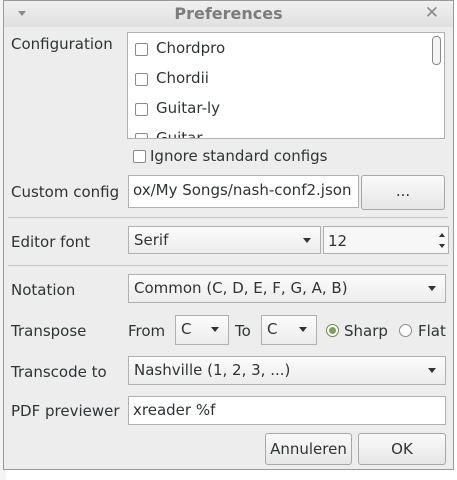  Describe the element at coordinates (278, 108) in the screenshot. I see `config-item-guitar-ly: Guitar-ly` at that location.